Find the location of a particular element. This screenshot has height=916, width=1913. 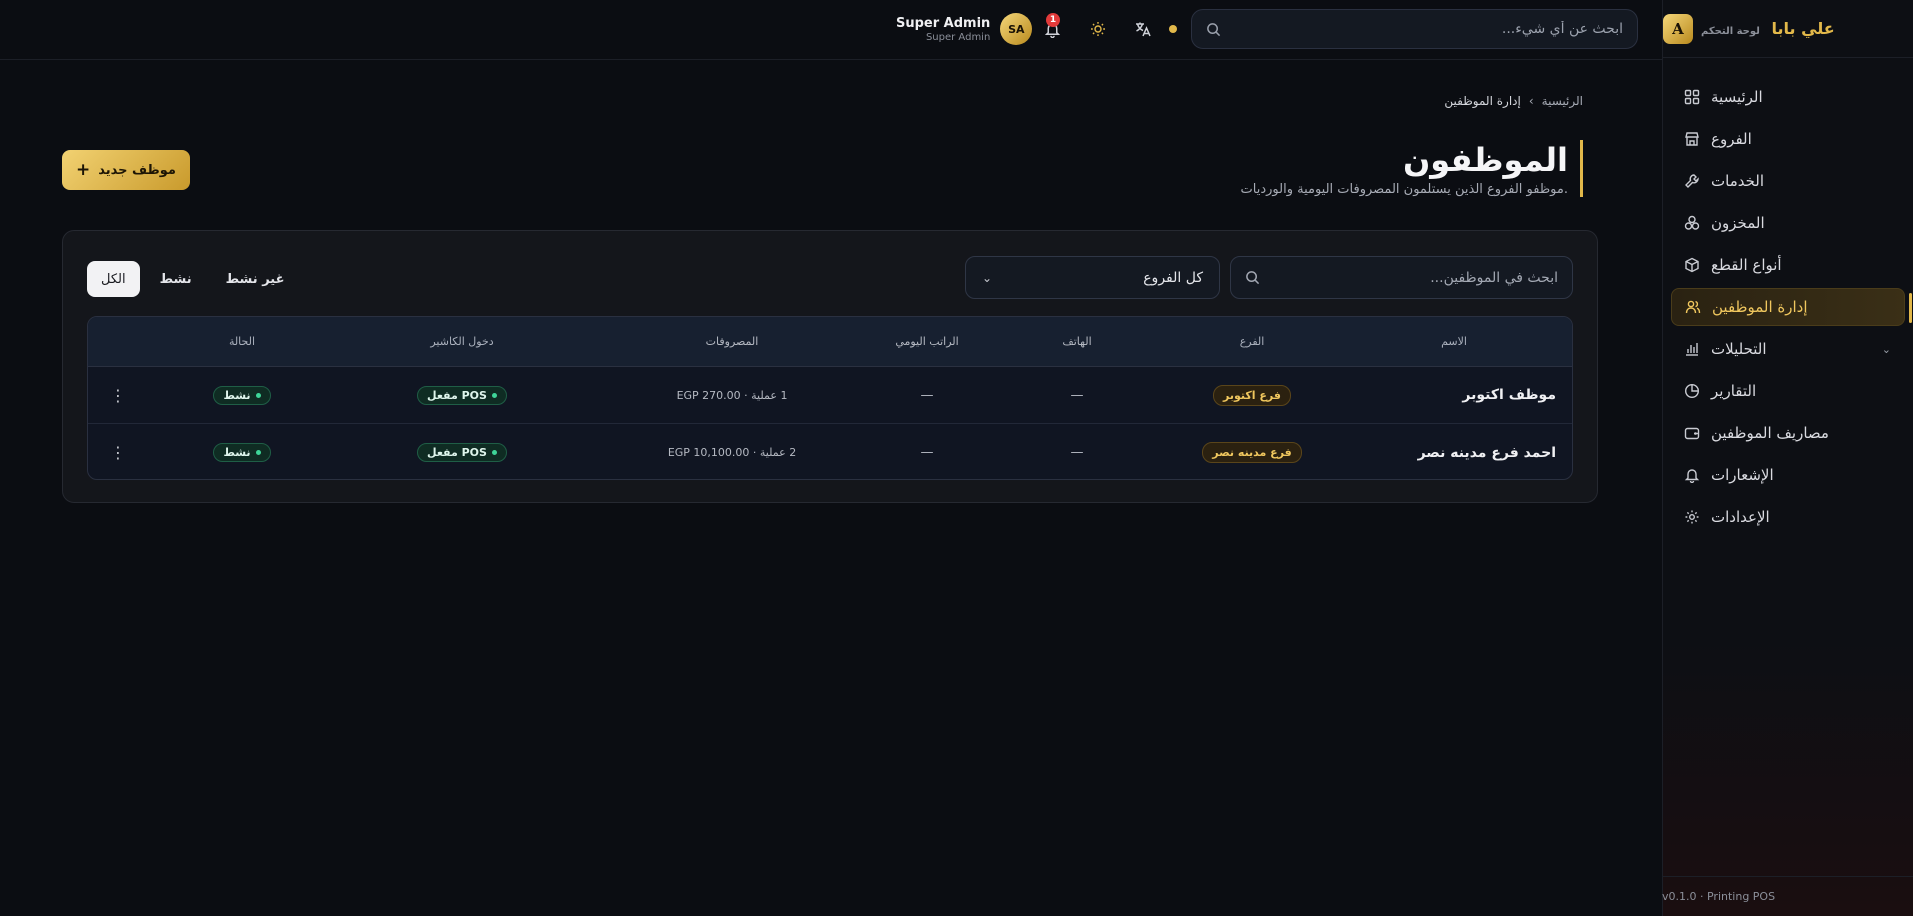

sidebar-item-branches: الفروع is located at coordinates (1788, 139).